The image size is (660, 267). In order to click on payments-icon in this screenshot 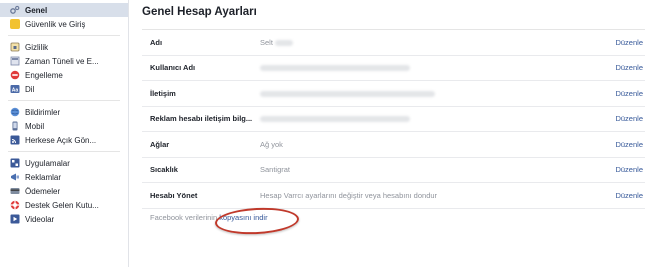, I will do `click(15, 191)`.